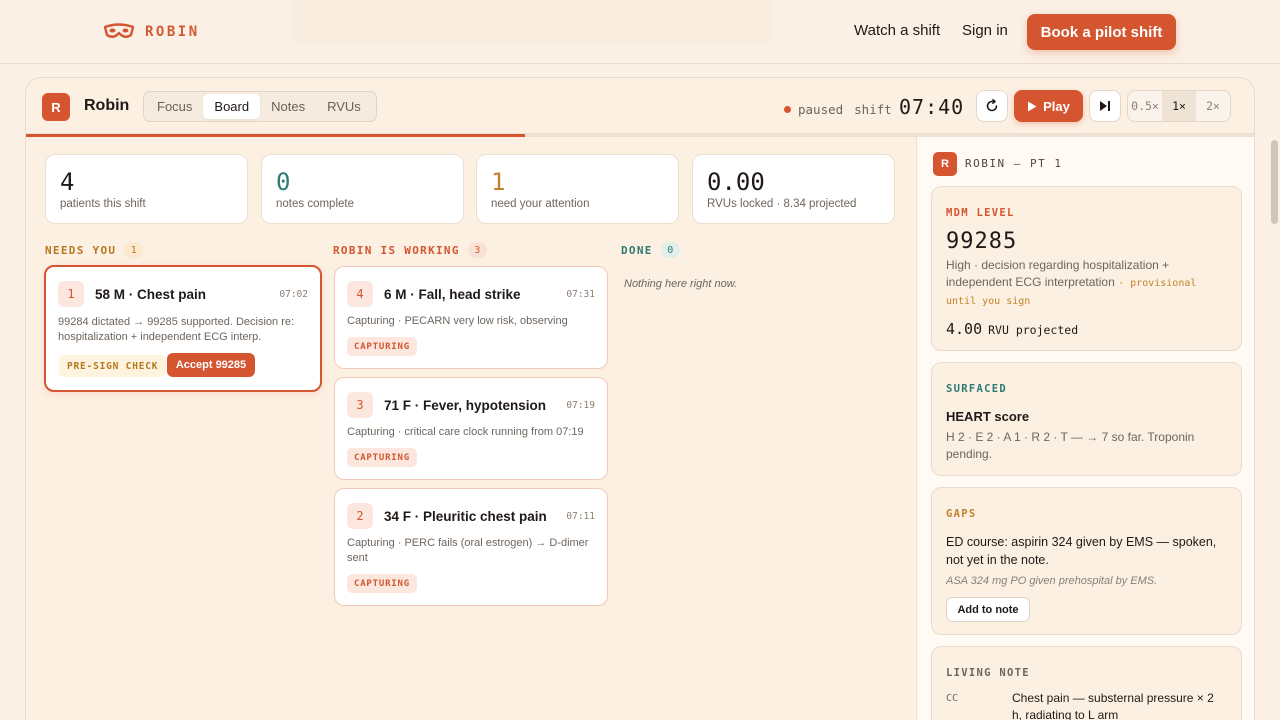  Describe the element at coordinates (976, 389) in the screenshot. I see `surfaced-label: SURFACED` at that location.